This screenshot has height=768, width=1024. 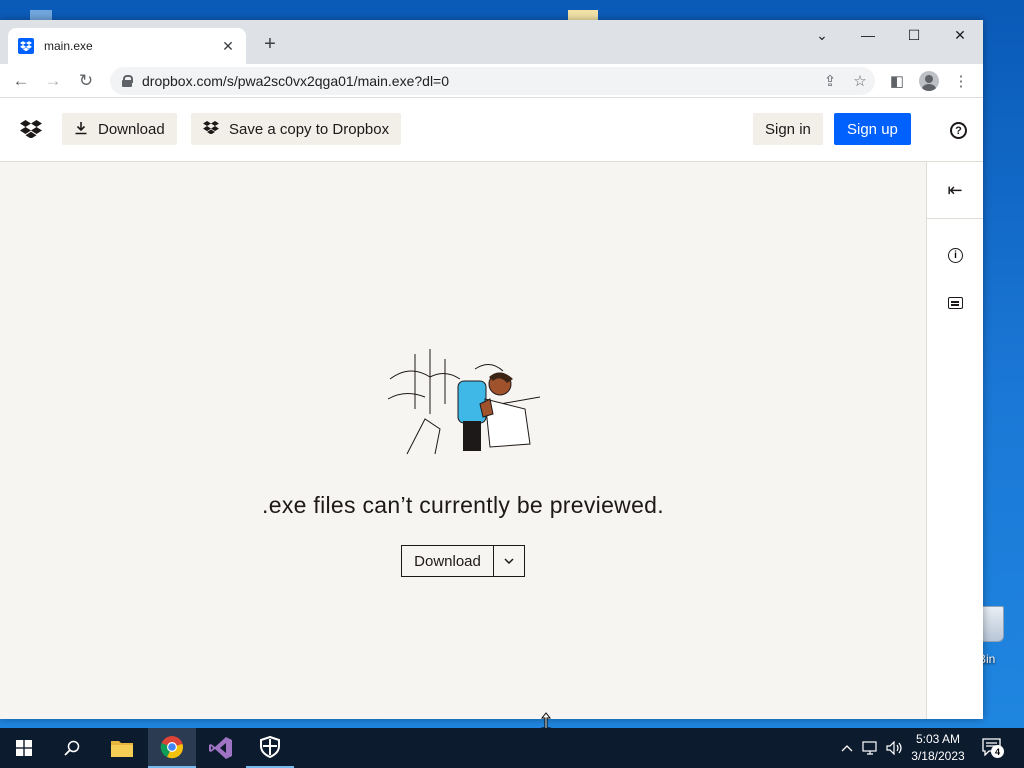 I want to click on search-icon, so click(x=72, y=748).